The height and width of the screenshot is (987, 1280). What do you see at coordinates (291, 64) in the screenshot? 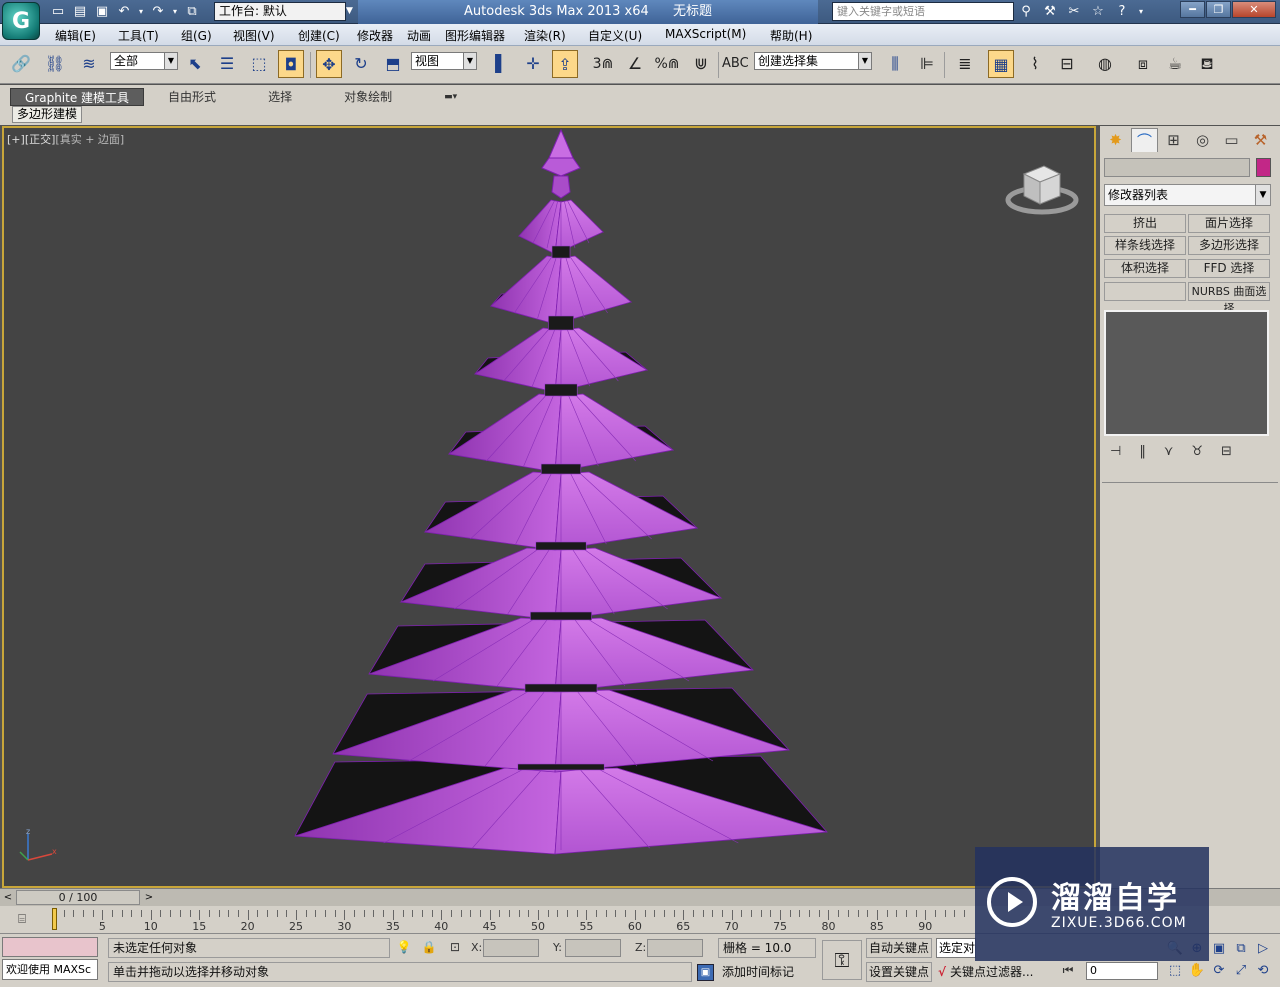
I see `window-crossing-icon: ◘` at bounding box center [291, 64].